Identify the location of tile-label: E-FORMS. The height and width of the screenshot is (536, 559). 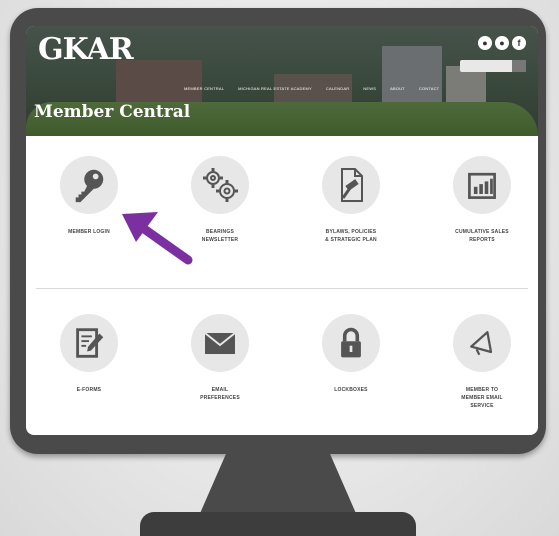
(89, 390).